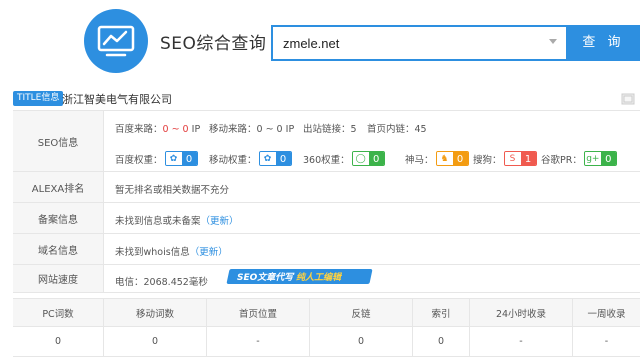  I want to click on mobile-weight-badge: ✿ 0, so click(275, 158).